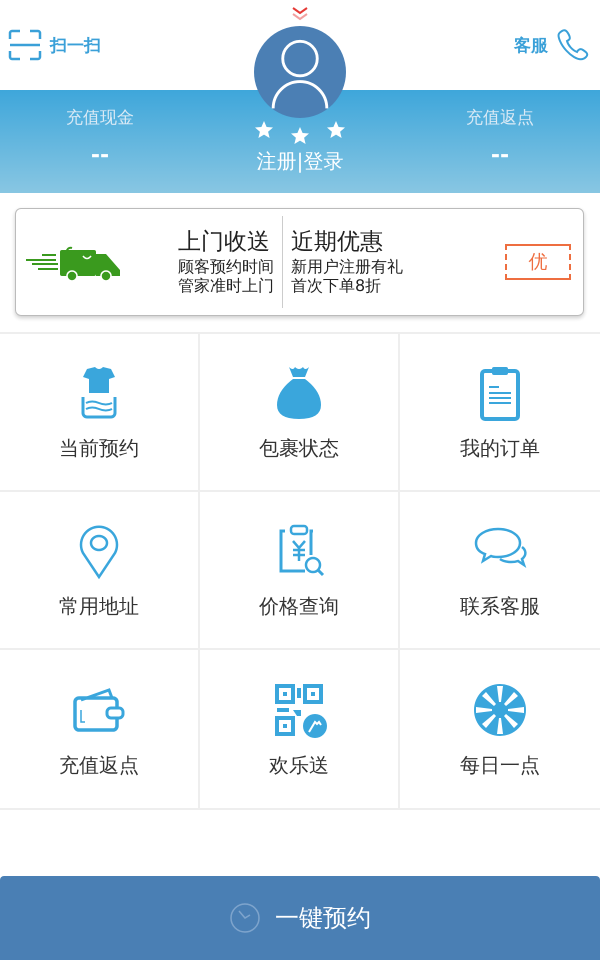 The image size is (600, 960). What do you see at coordinates (347, 266) in the screenshot?
I see `promo-text: 新用户注册有礼` at bounding box center [347, 266].